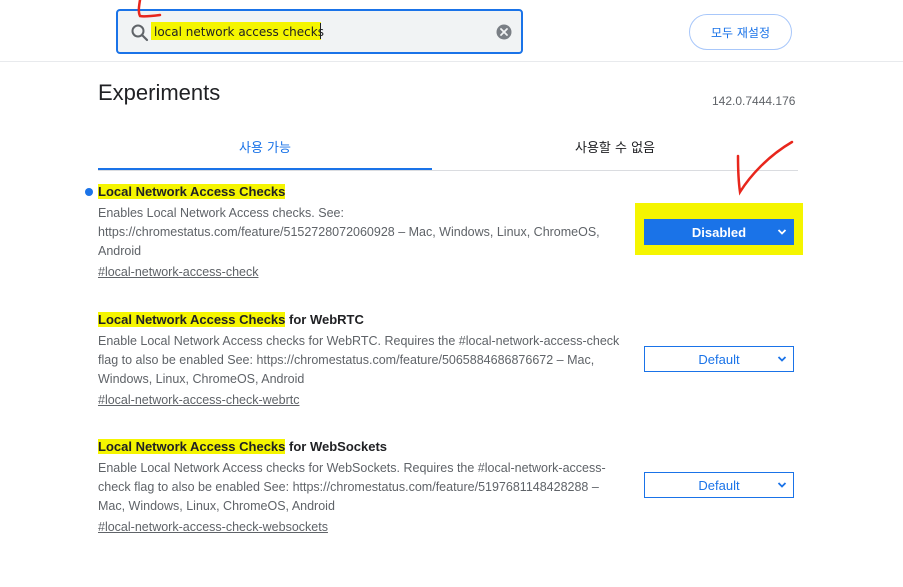 This screenshot has width=903, height=587. What do you see at coordinates (159, 92) in the screenshot?
I see `page-title: Experiments` at bounding box center [159, 92].